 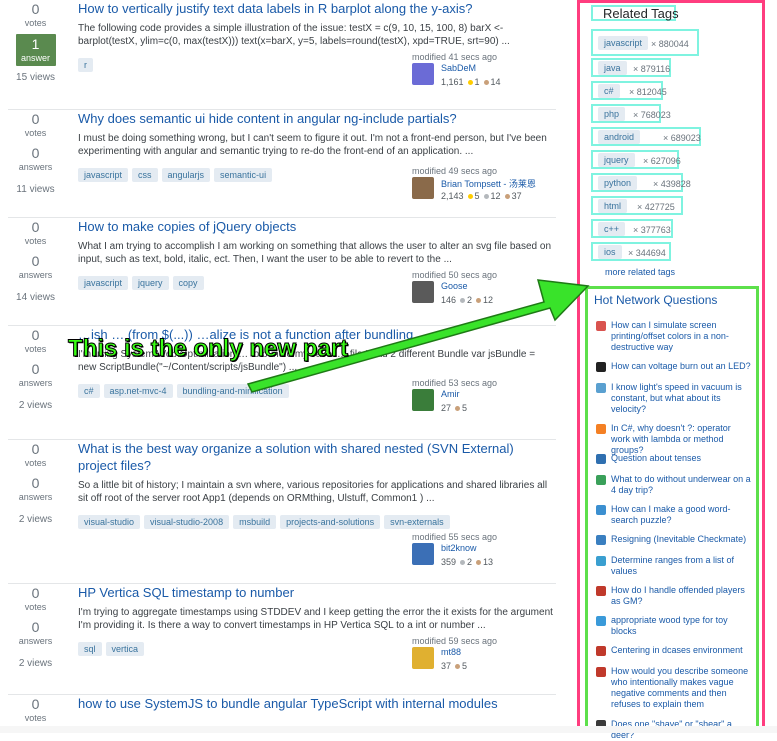 I want to click on related-tag-link: html, so click(x=613, y=206).